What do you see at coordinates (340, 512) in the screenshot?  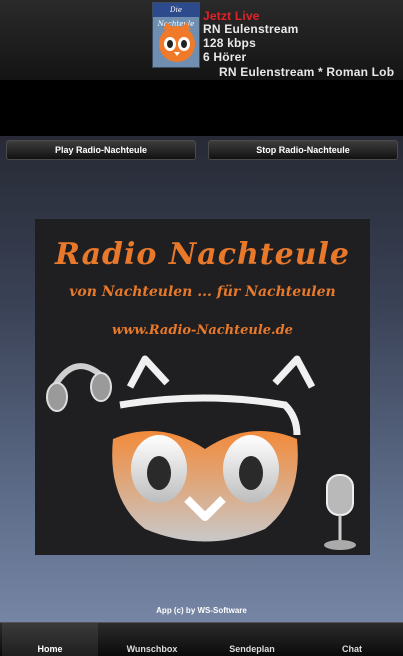 I see `microphone-icon` at bounding box center [340, 512].